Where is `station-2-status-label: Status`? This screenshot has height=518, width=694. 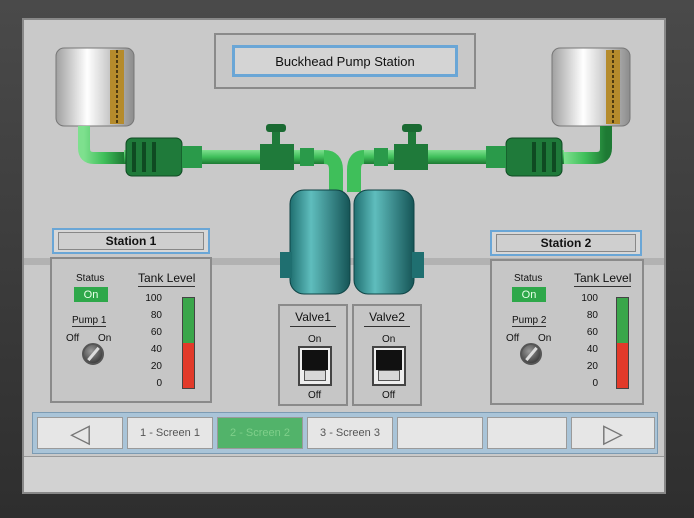 station-2-status-label: Status is located at coordinates (528, 278).